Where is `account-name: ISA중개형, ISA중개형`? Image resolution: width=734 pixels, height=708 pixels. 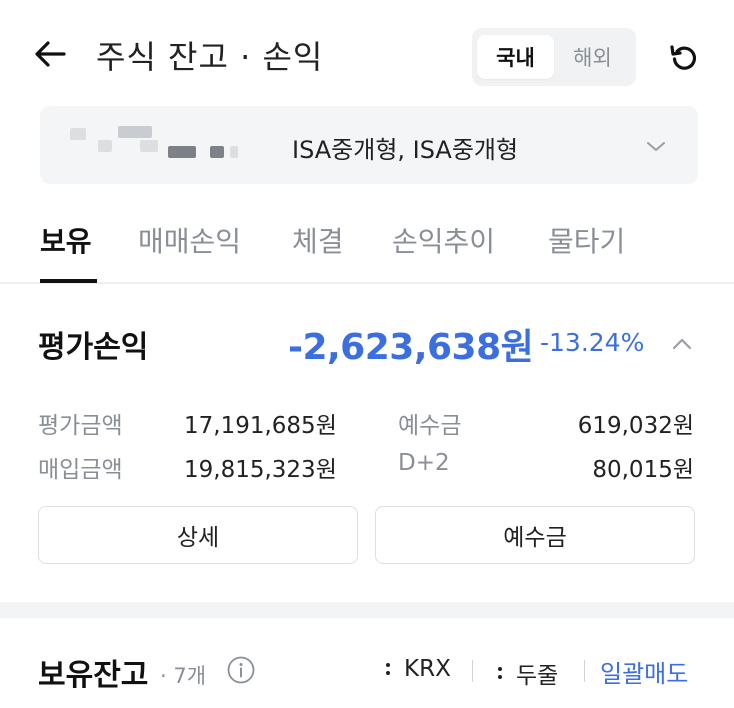
account-name: ISA중개형, ISA중개형 is located at coordinates (405, 150).